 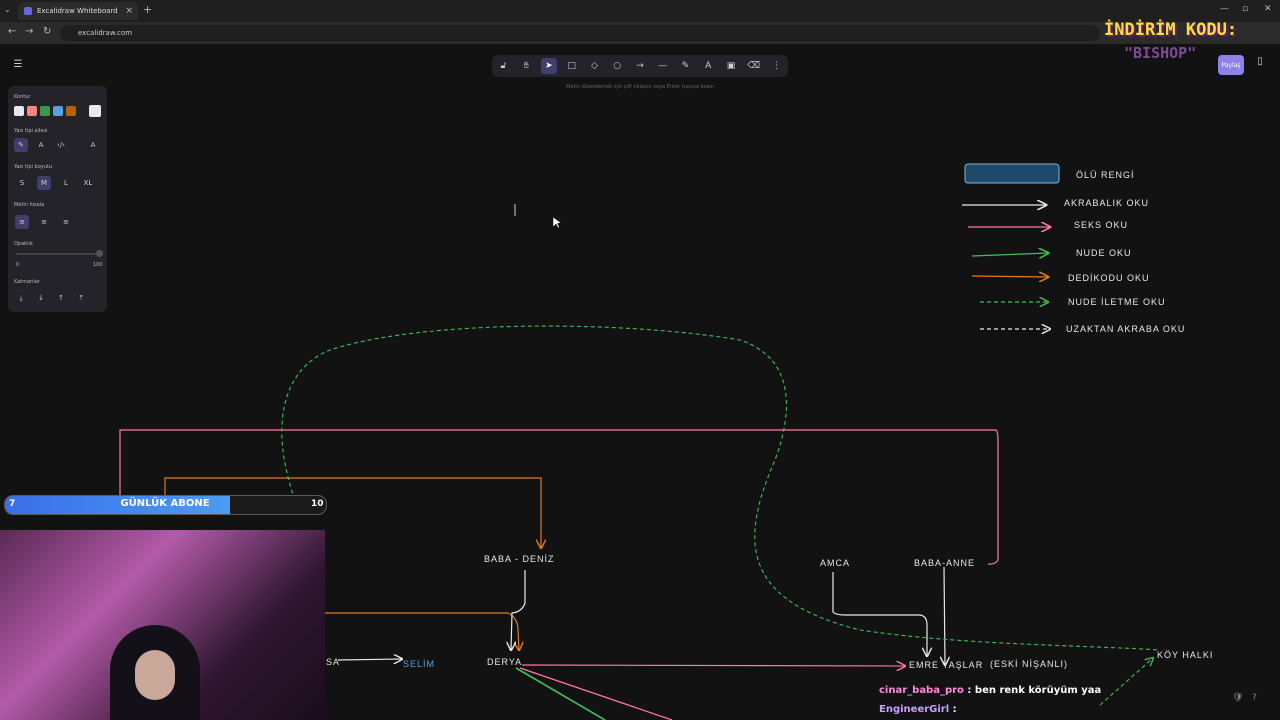 I want to click on selection-tool-icon: ➤, so click(x=548, y=66).